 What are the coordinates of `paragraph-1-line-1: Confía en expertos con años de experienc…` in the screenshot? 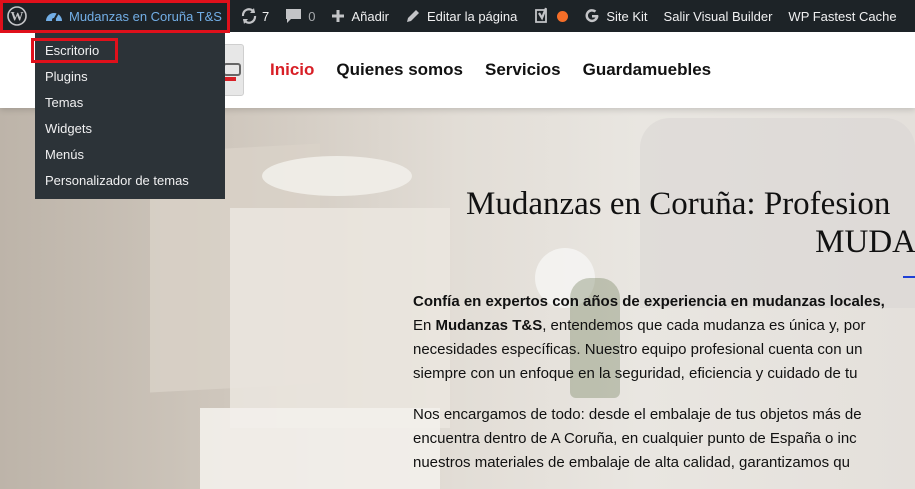 It's located at (649, 302).